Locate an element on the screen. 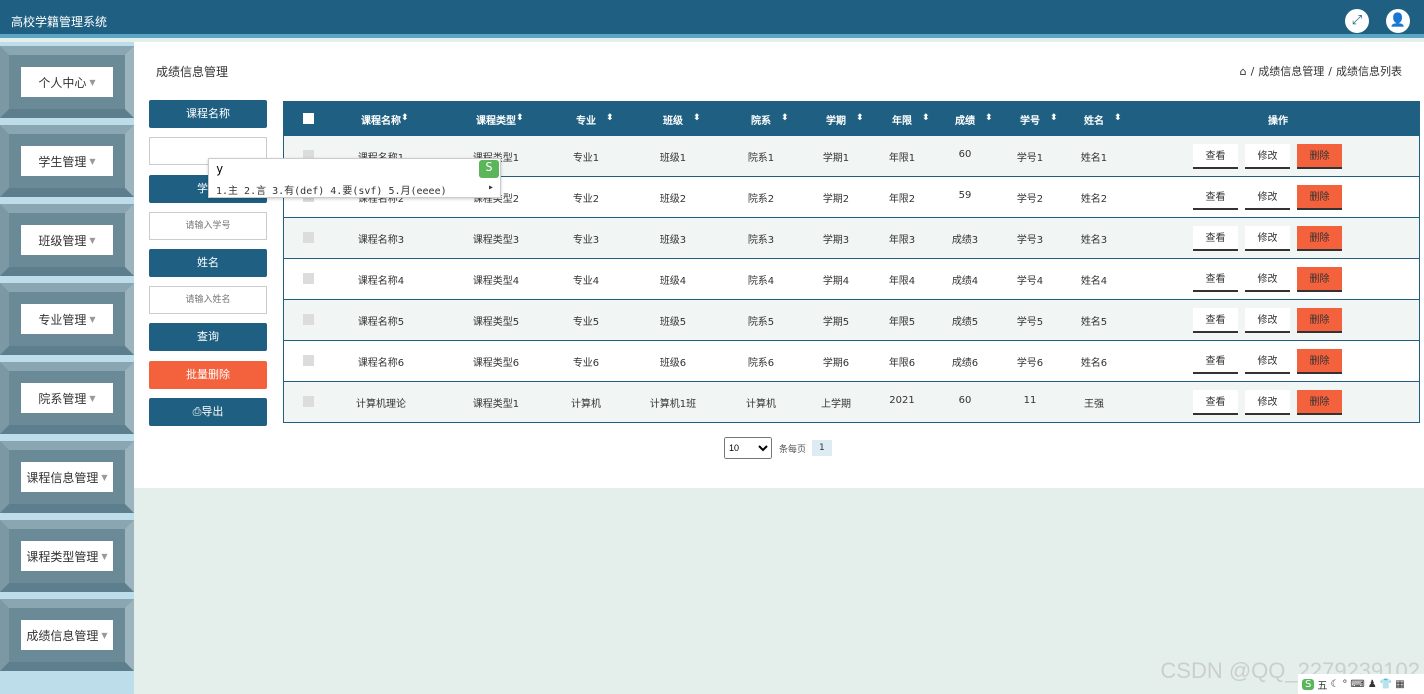 The width and height of the screenshot is (1424, 694). column-header: 课程类型 is located at coordinates (496, 119).